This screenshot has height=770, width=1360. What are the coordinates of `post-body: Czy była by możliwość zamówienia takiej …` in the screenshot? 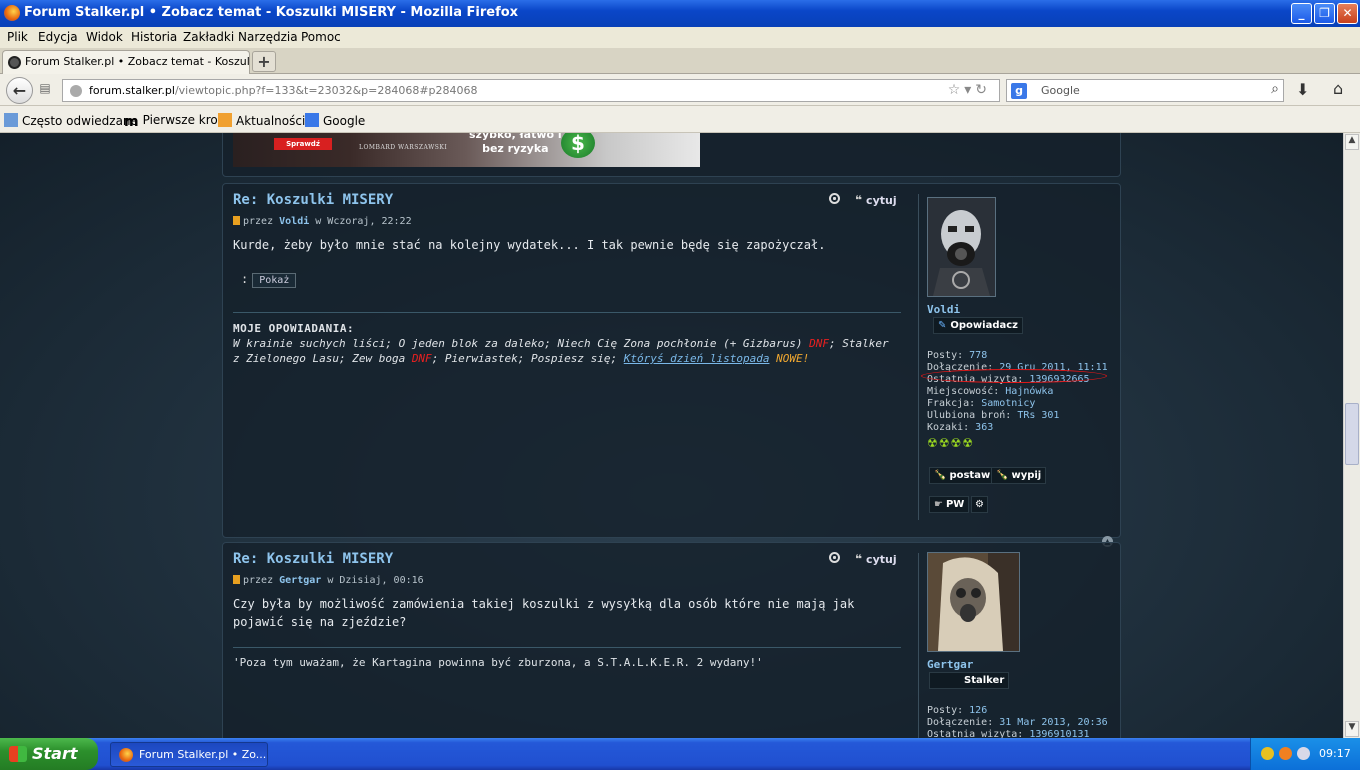 It's located at (544, 613).